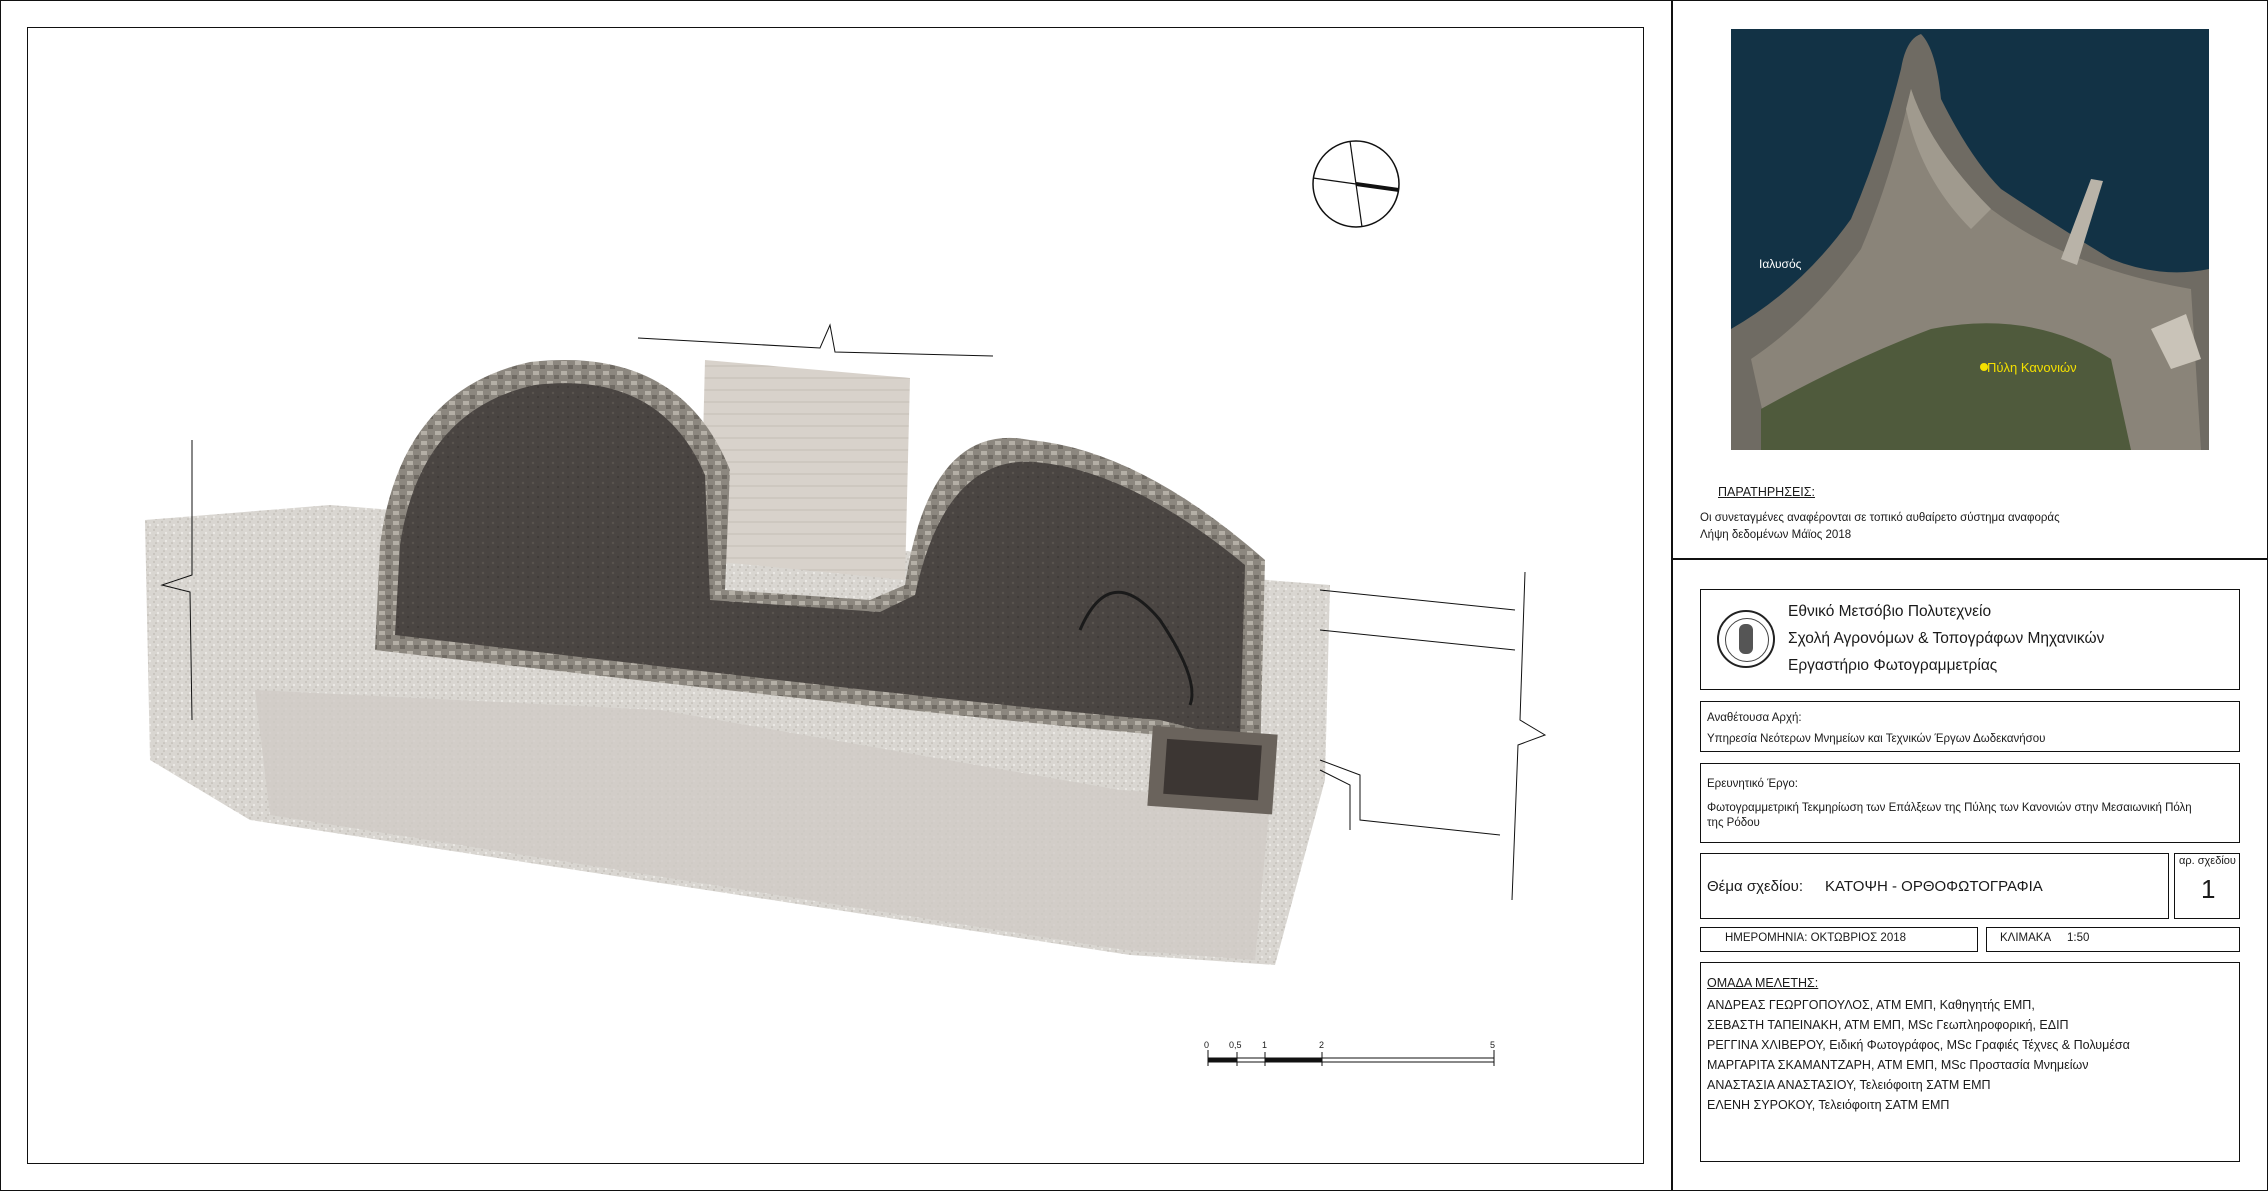 The width and height of the screenshot is (2268, 1191). What do you see at coordinates (1322, 1045) in the screenshot?
I see `scale-tick-2: 2` at bounding box center [1322, 1045].